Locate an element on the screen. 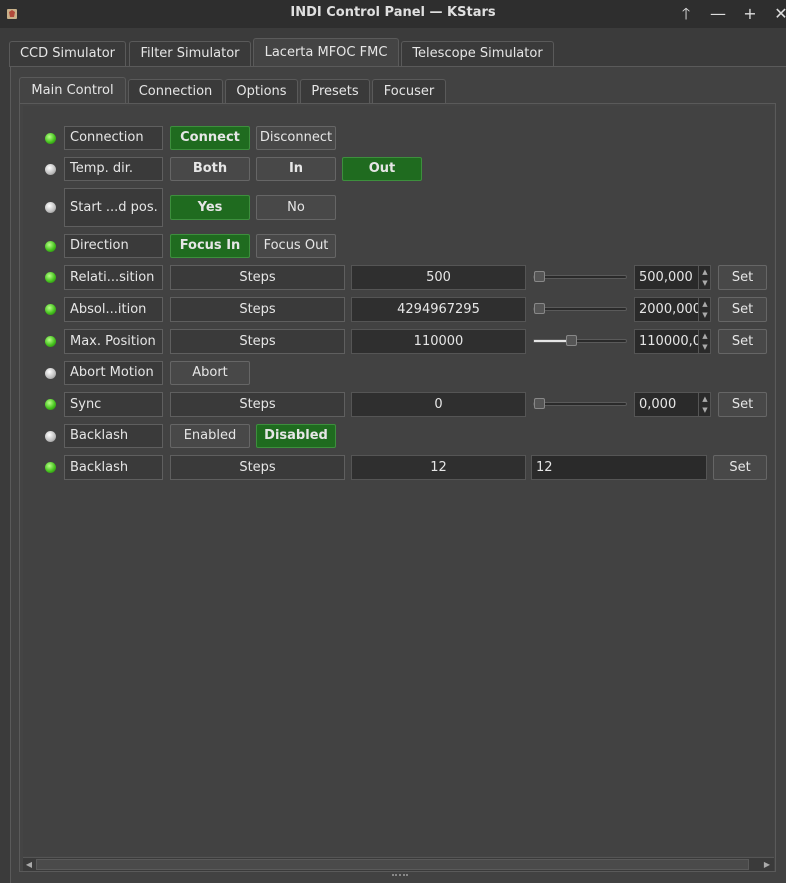 Image resolution: width=786 pixels, height=883 pixels. status-led-direction is located at coordinates (50, 246).